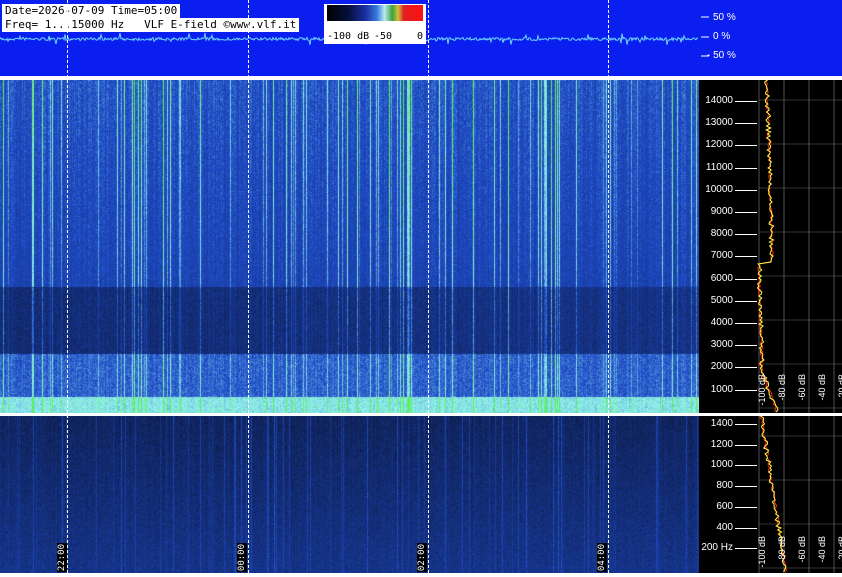 The width and height of the screenshot is (842, 577). I want to click on wave-axis-50: 50 %, so click(724, 17).